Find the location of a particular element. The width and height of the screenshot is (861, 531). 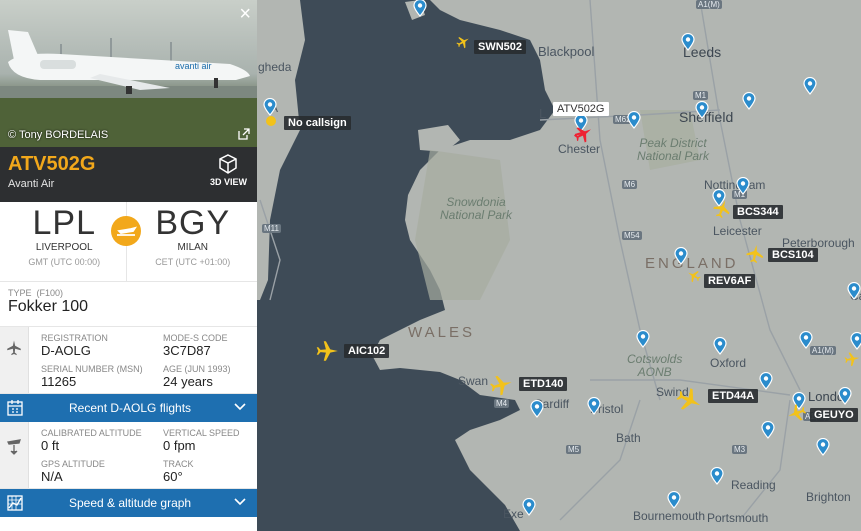

road-m54: M54 is located at coordinates (632, 235).